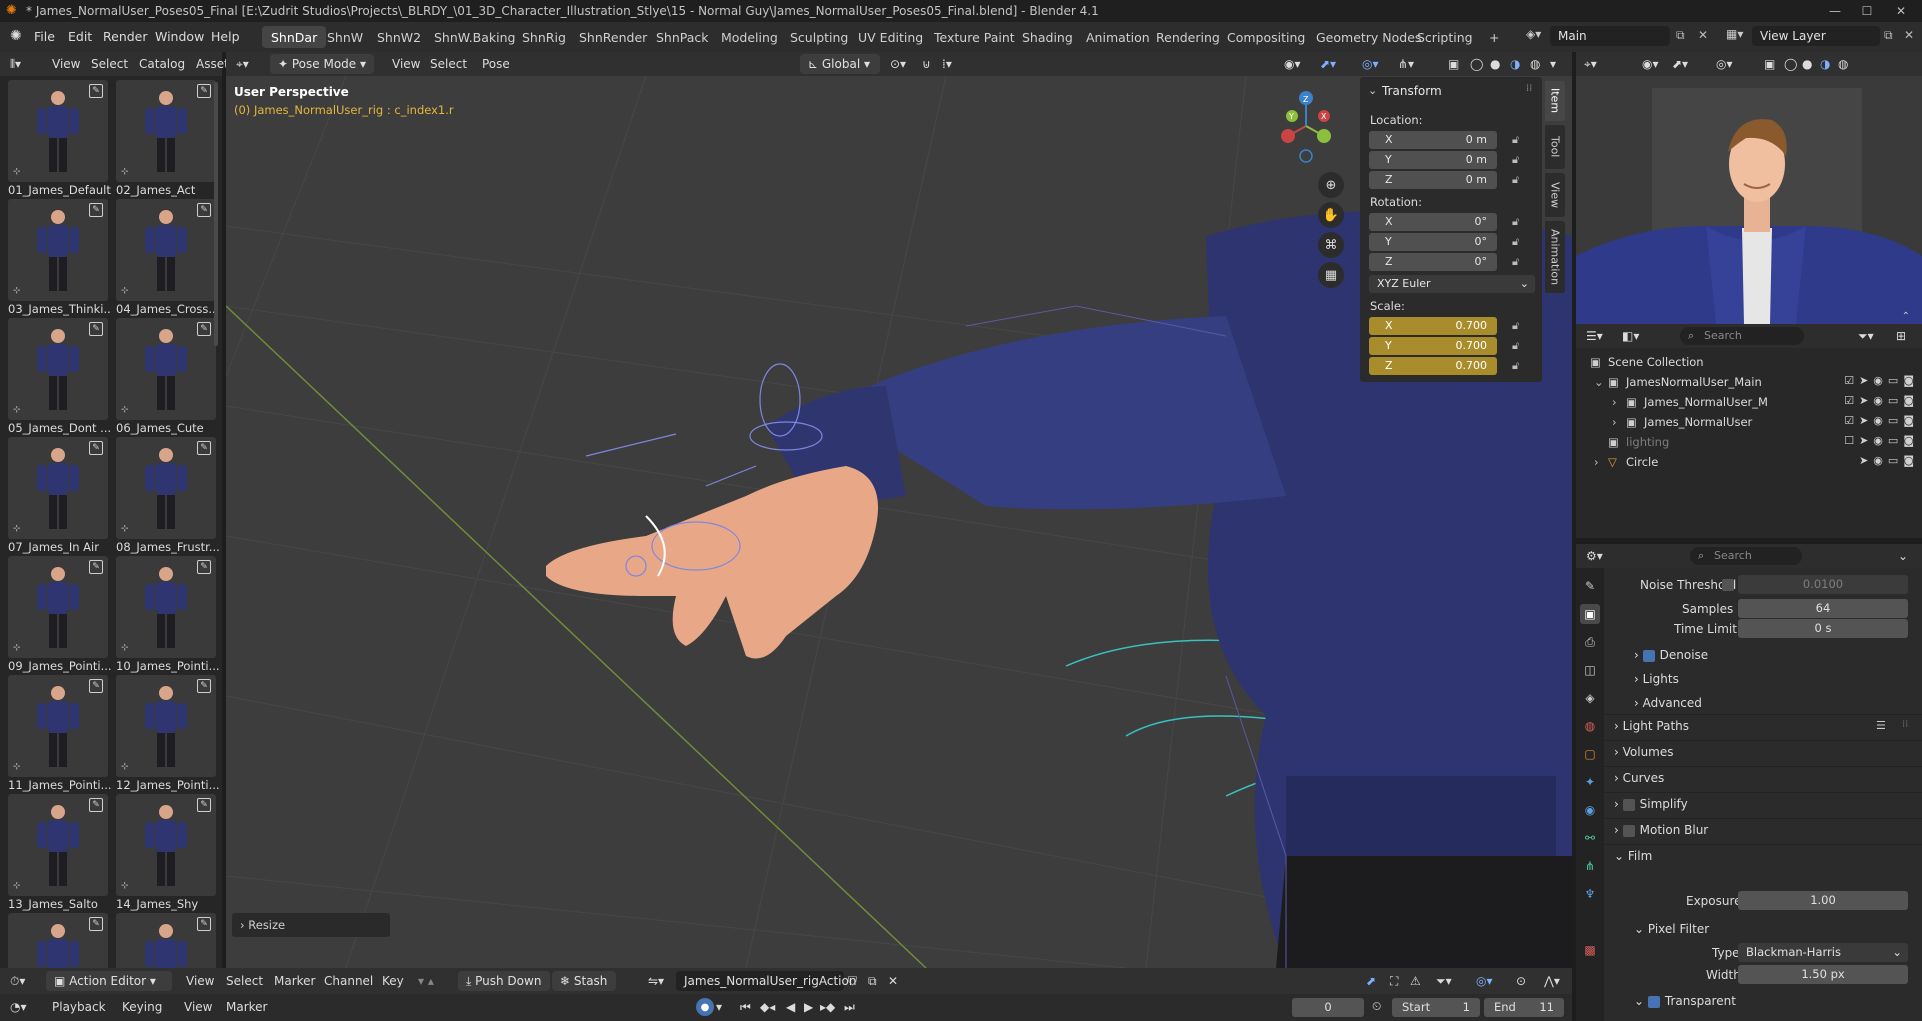  Describe the element at coordinates (1742, 336) in the screenshot. I see `outliner-search-input: ⌕ Search` at that location.